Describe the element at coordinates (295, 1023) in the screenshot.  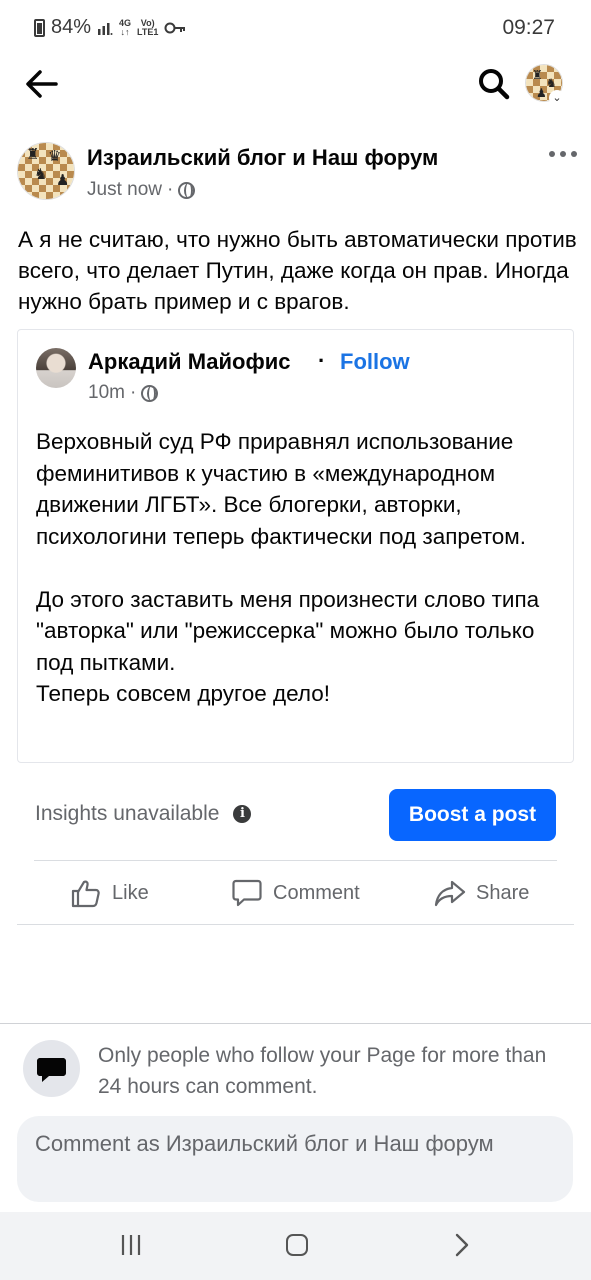
I see `section-separator` at that location.